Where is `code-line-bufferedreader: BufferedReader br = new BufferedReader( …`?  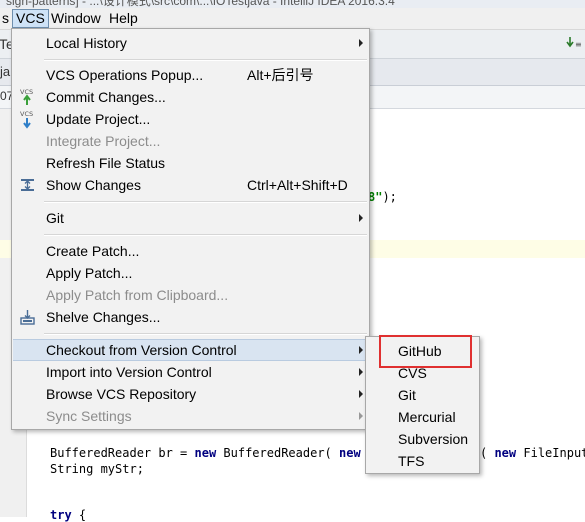 code-line-bufferedreader: BufferedReader br = new BufferedReader( … is located at coordinates (212, 453).